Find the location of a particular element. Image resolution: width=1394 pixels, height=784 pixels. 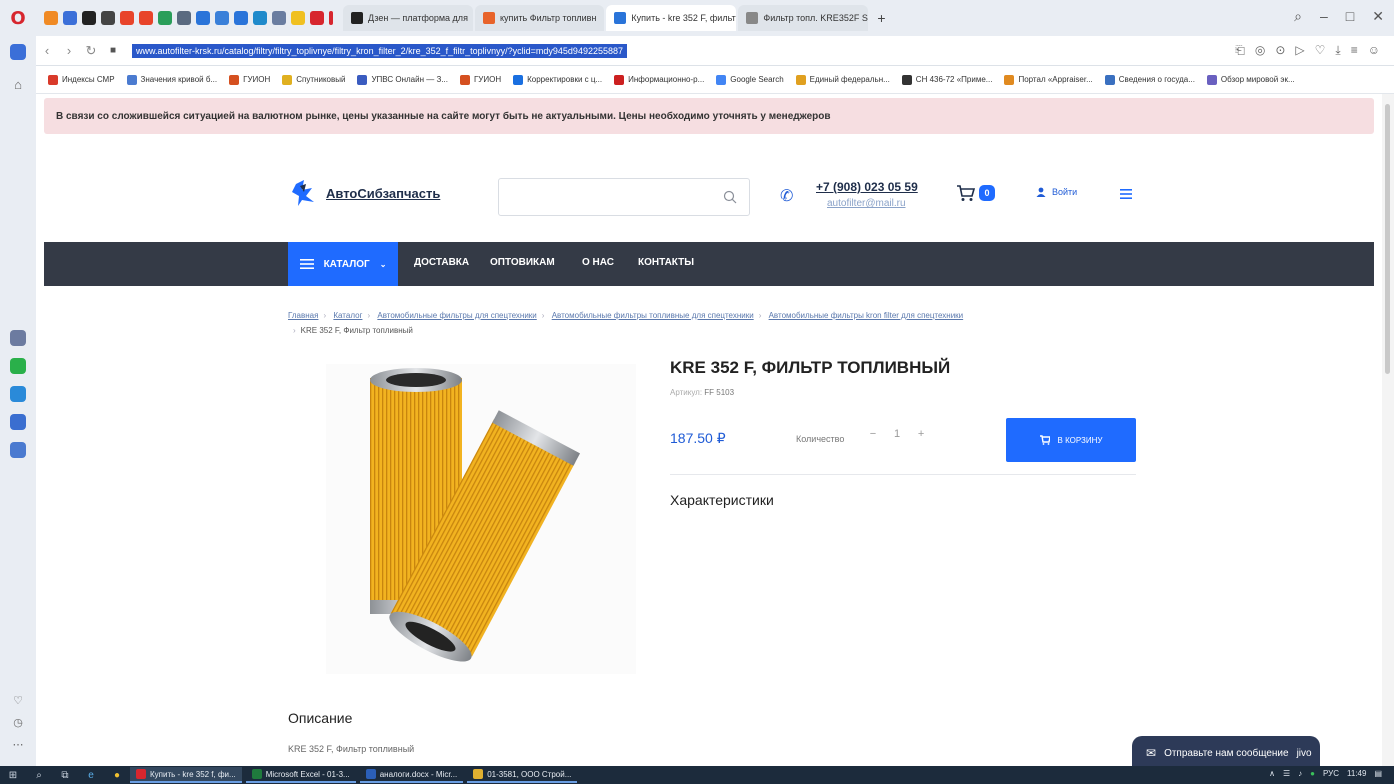

page-scrollbar is located at coordinates (1388, 430).